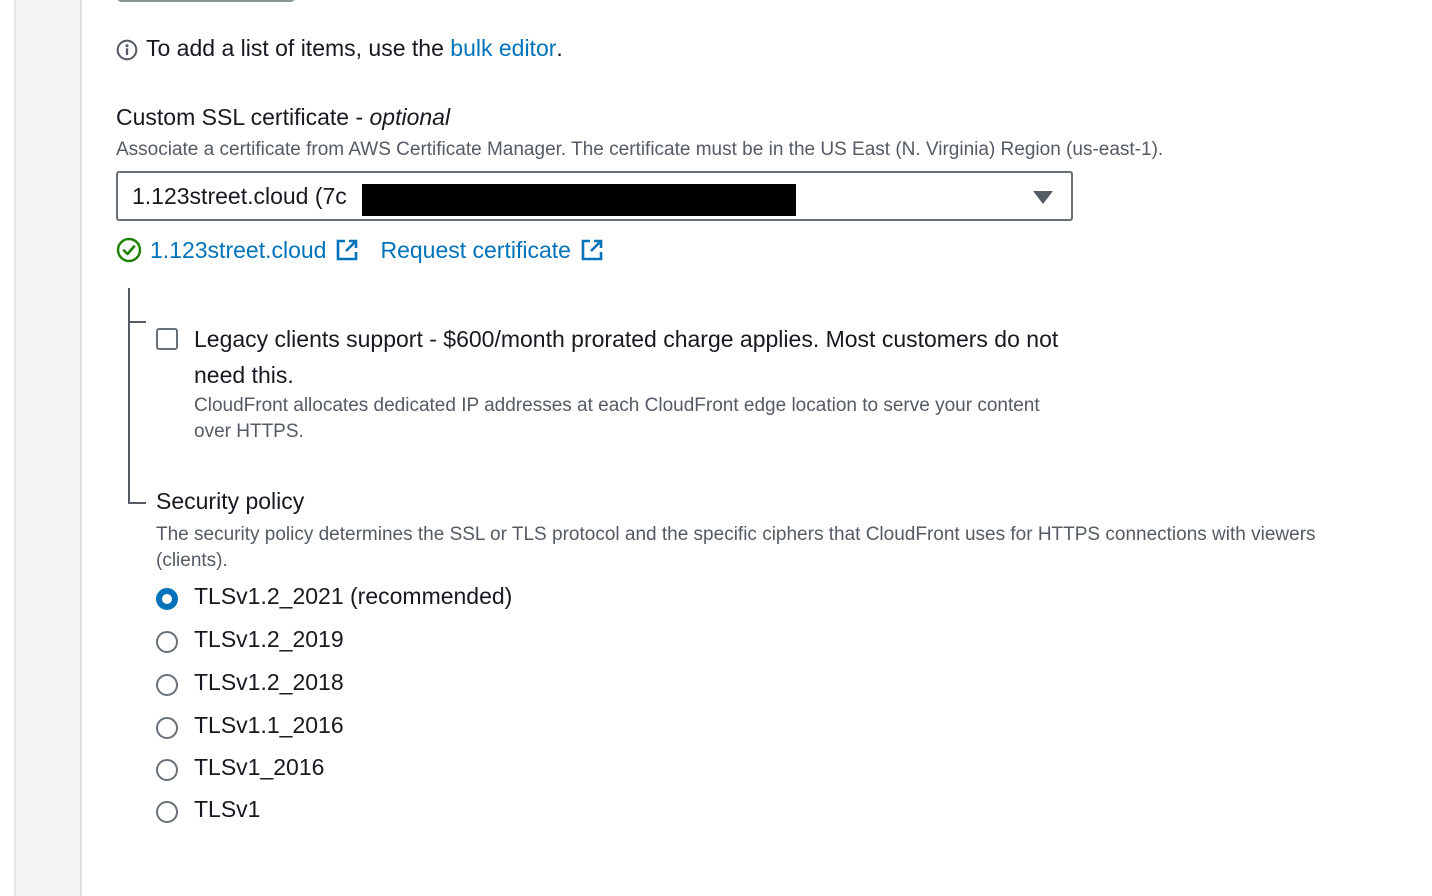 The height and width of the screenshot is (896, 1432). What do you see at coordinates (206, 1) in the screenshot?
I see `previous-button-edge` at bounding box center [206, 1].